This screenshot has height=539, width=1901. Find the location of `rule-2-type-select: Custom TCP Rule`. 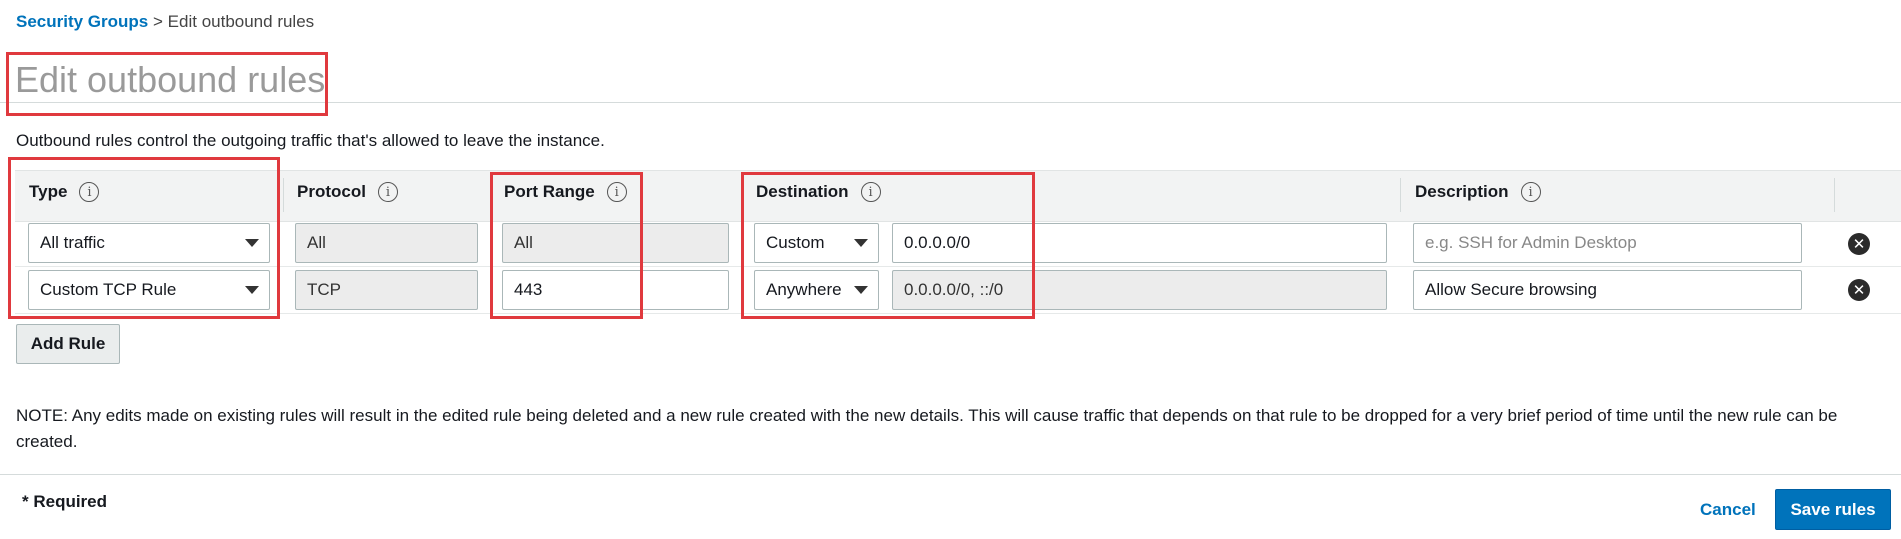

rule-2-type-select: Custom TCP Rule is located at coordinates (149, 290).